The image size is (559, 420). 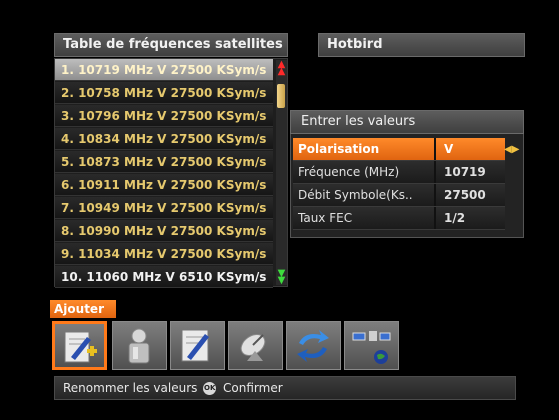 I want to click on add-icon, so click(x=80, y=347).